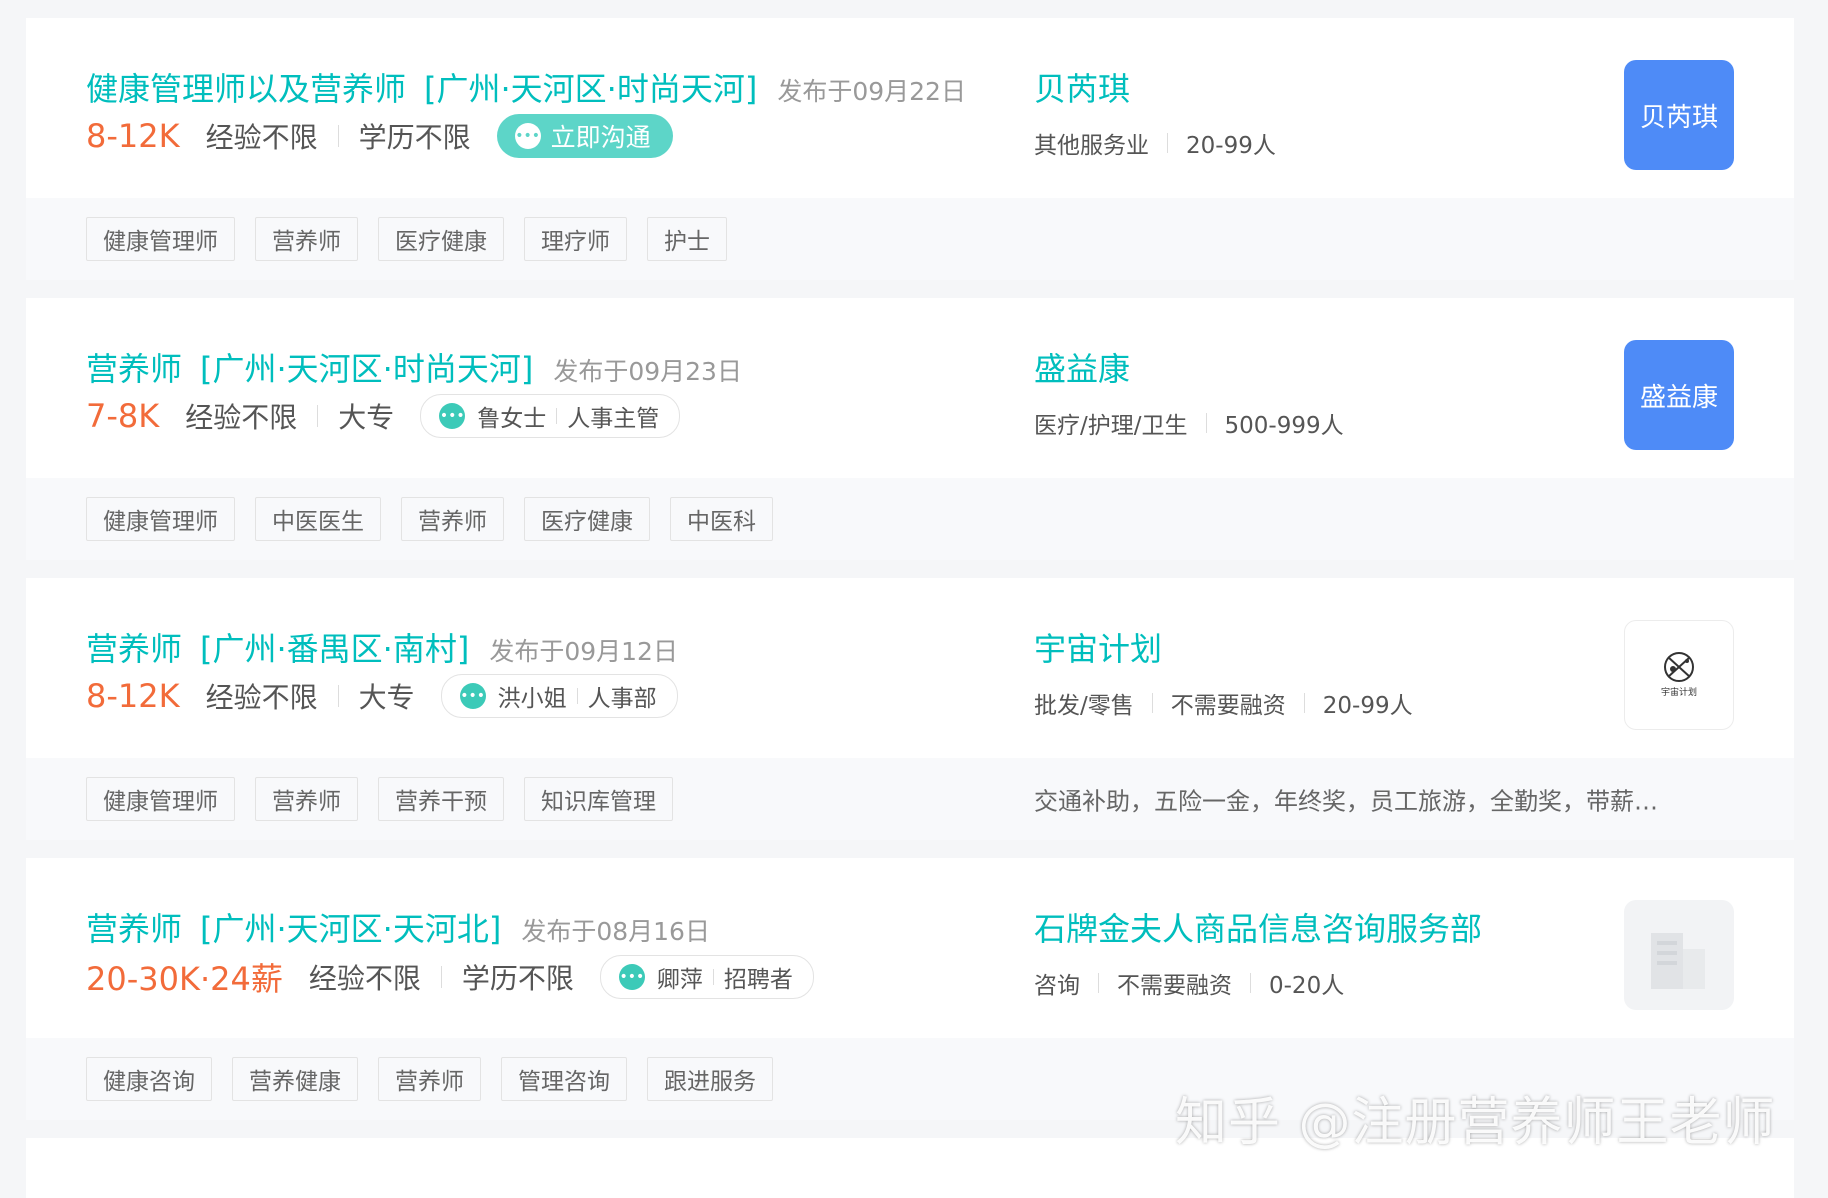  Describe the element at coordinates (564, 1079) in the screenshot. I see `job-tag: 管理咨询` at that location.